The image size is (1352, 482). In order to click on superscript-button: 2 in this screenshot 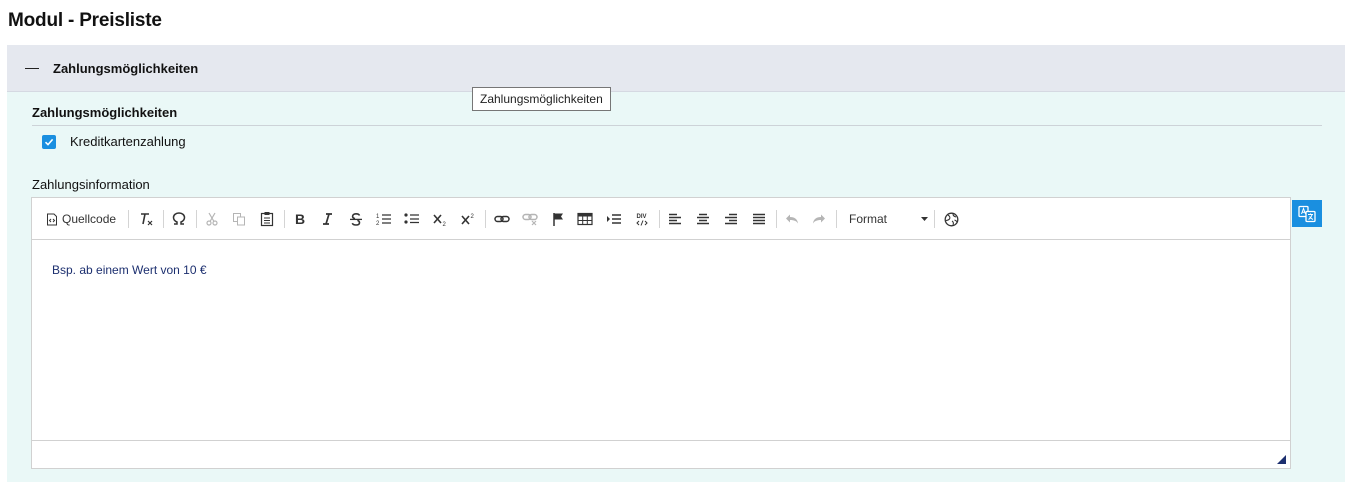, I will do `click(468, 219)`.